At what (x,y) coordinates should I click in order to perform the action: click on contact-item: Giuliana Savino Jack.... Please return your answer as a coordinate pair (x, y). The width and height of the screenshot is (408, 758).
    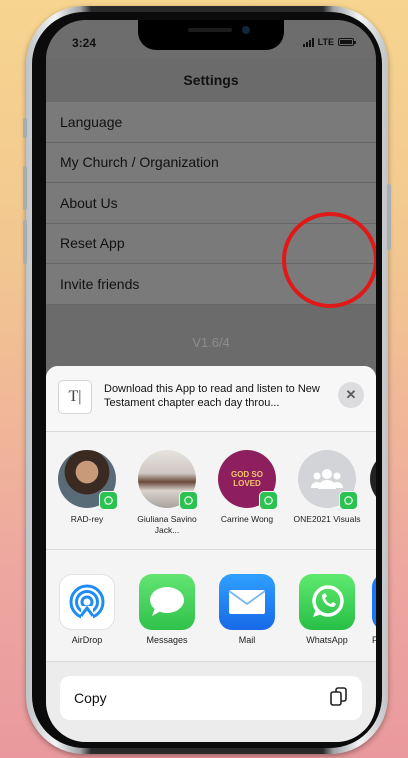
    Looking at the image, I should click on (167, 493).